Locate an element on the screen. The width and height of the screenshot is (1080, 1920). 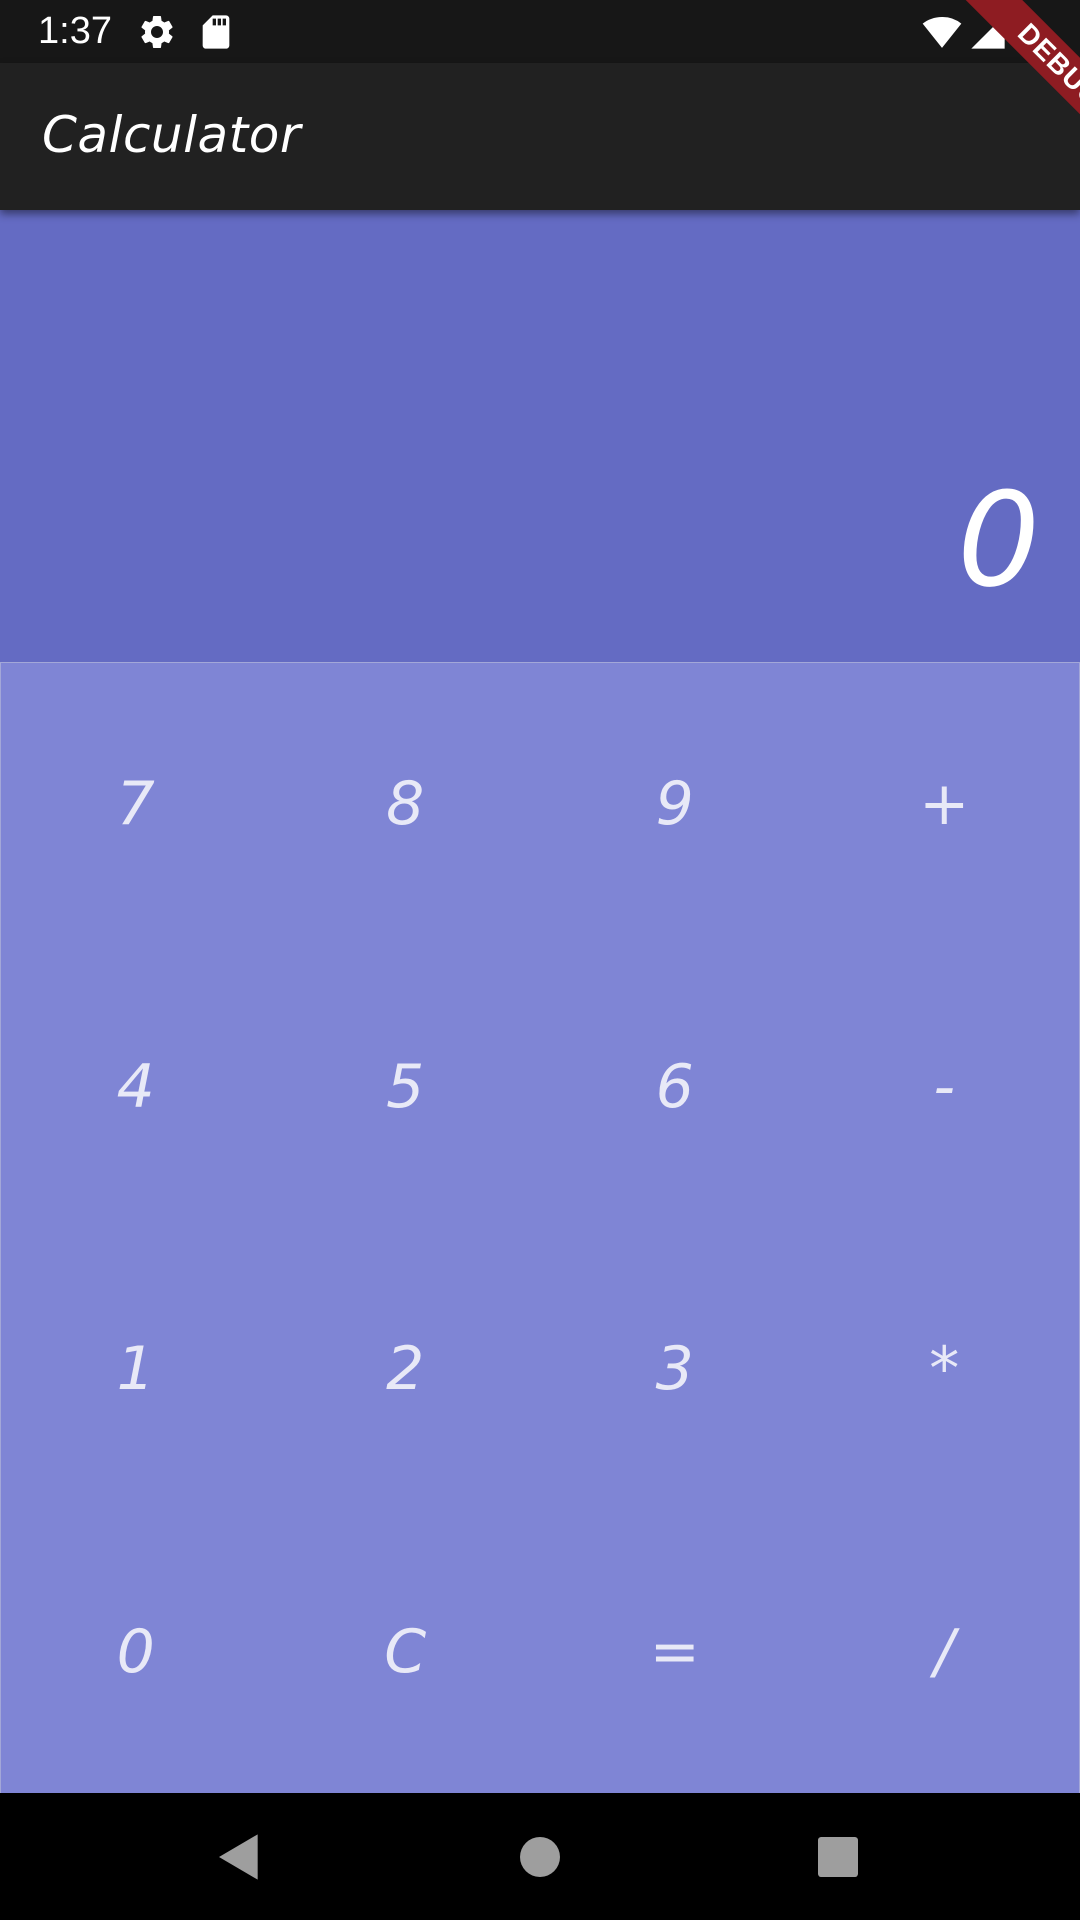
status-bar: 1:37 is located at coordinates (540, 31).